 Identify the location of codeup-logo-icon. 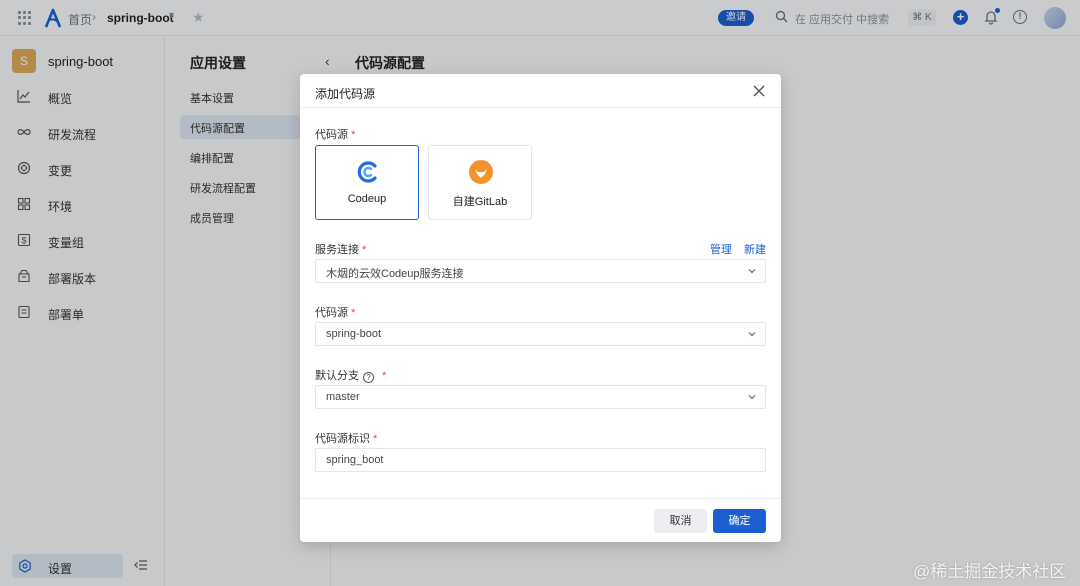
(367, 172).